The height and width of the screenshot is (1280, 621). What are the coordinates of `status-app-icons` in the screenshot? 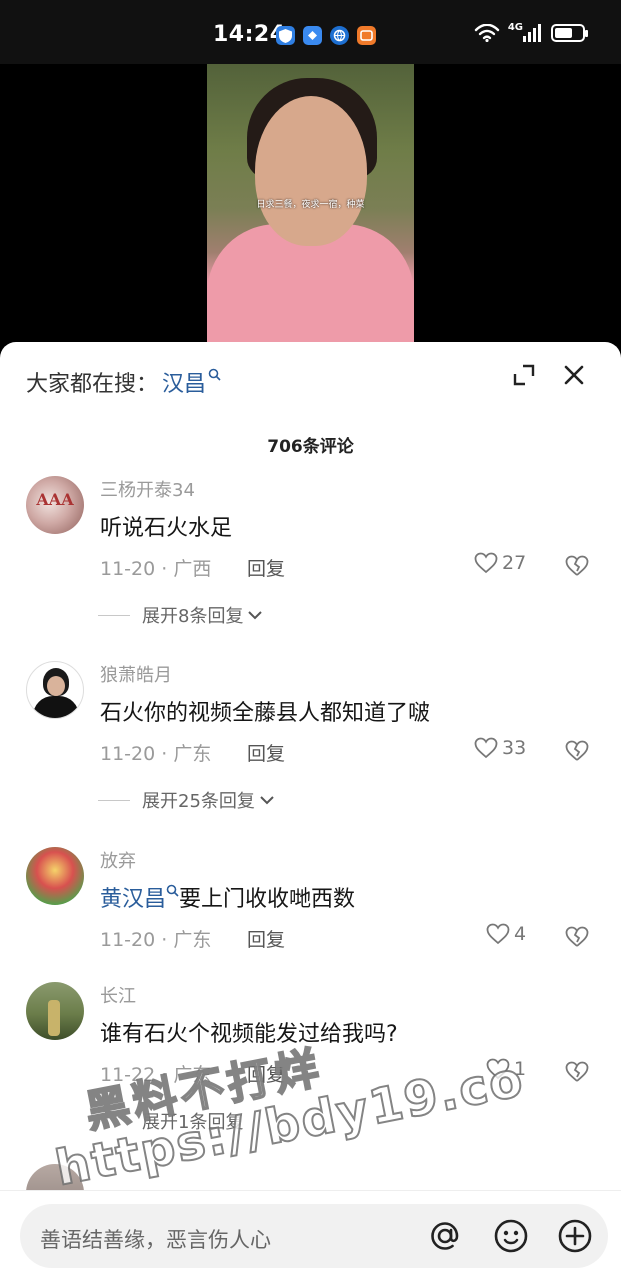 It's located at (326, 35).